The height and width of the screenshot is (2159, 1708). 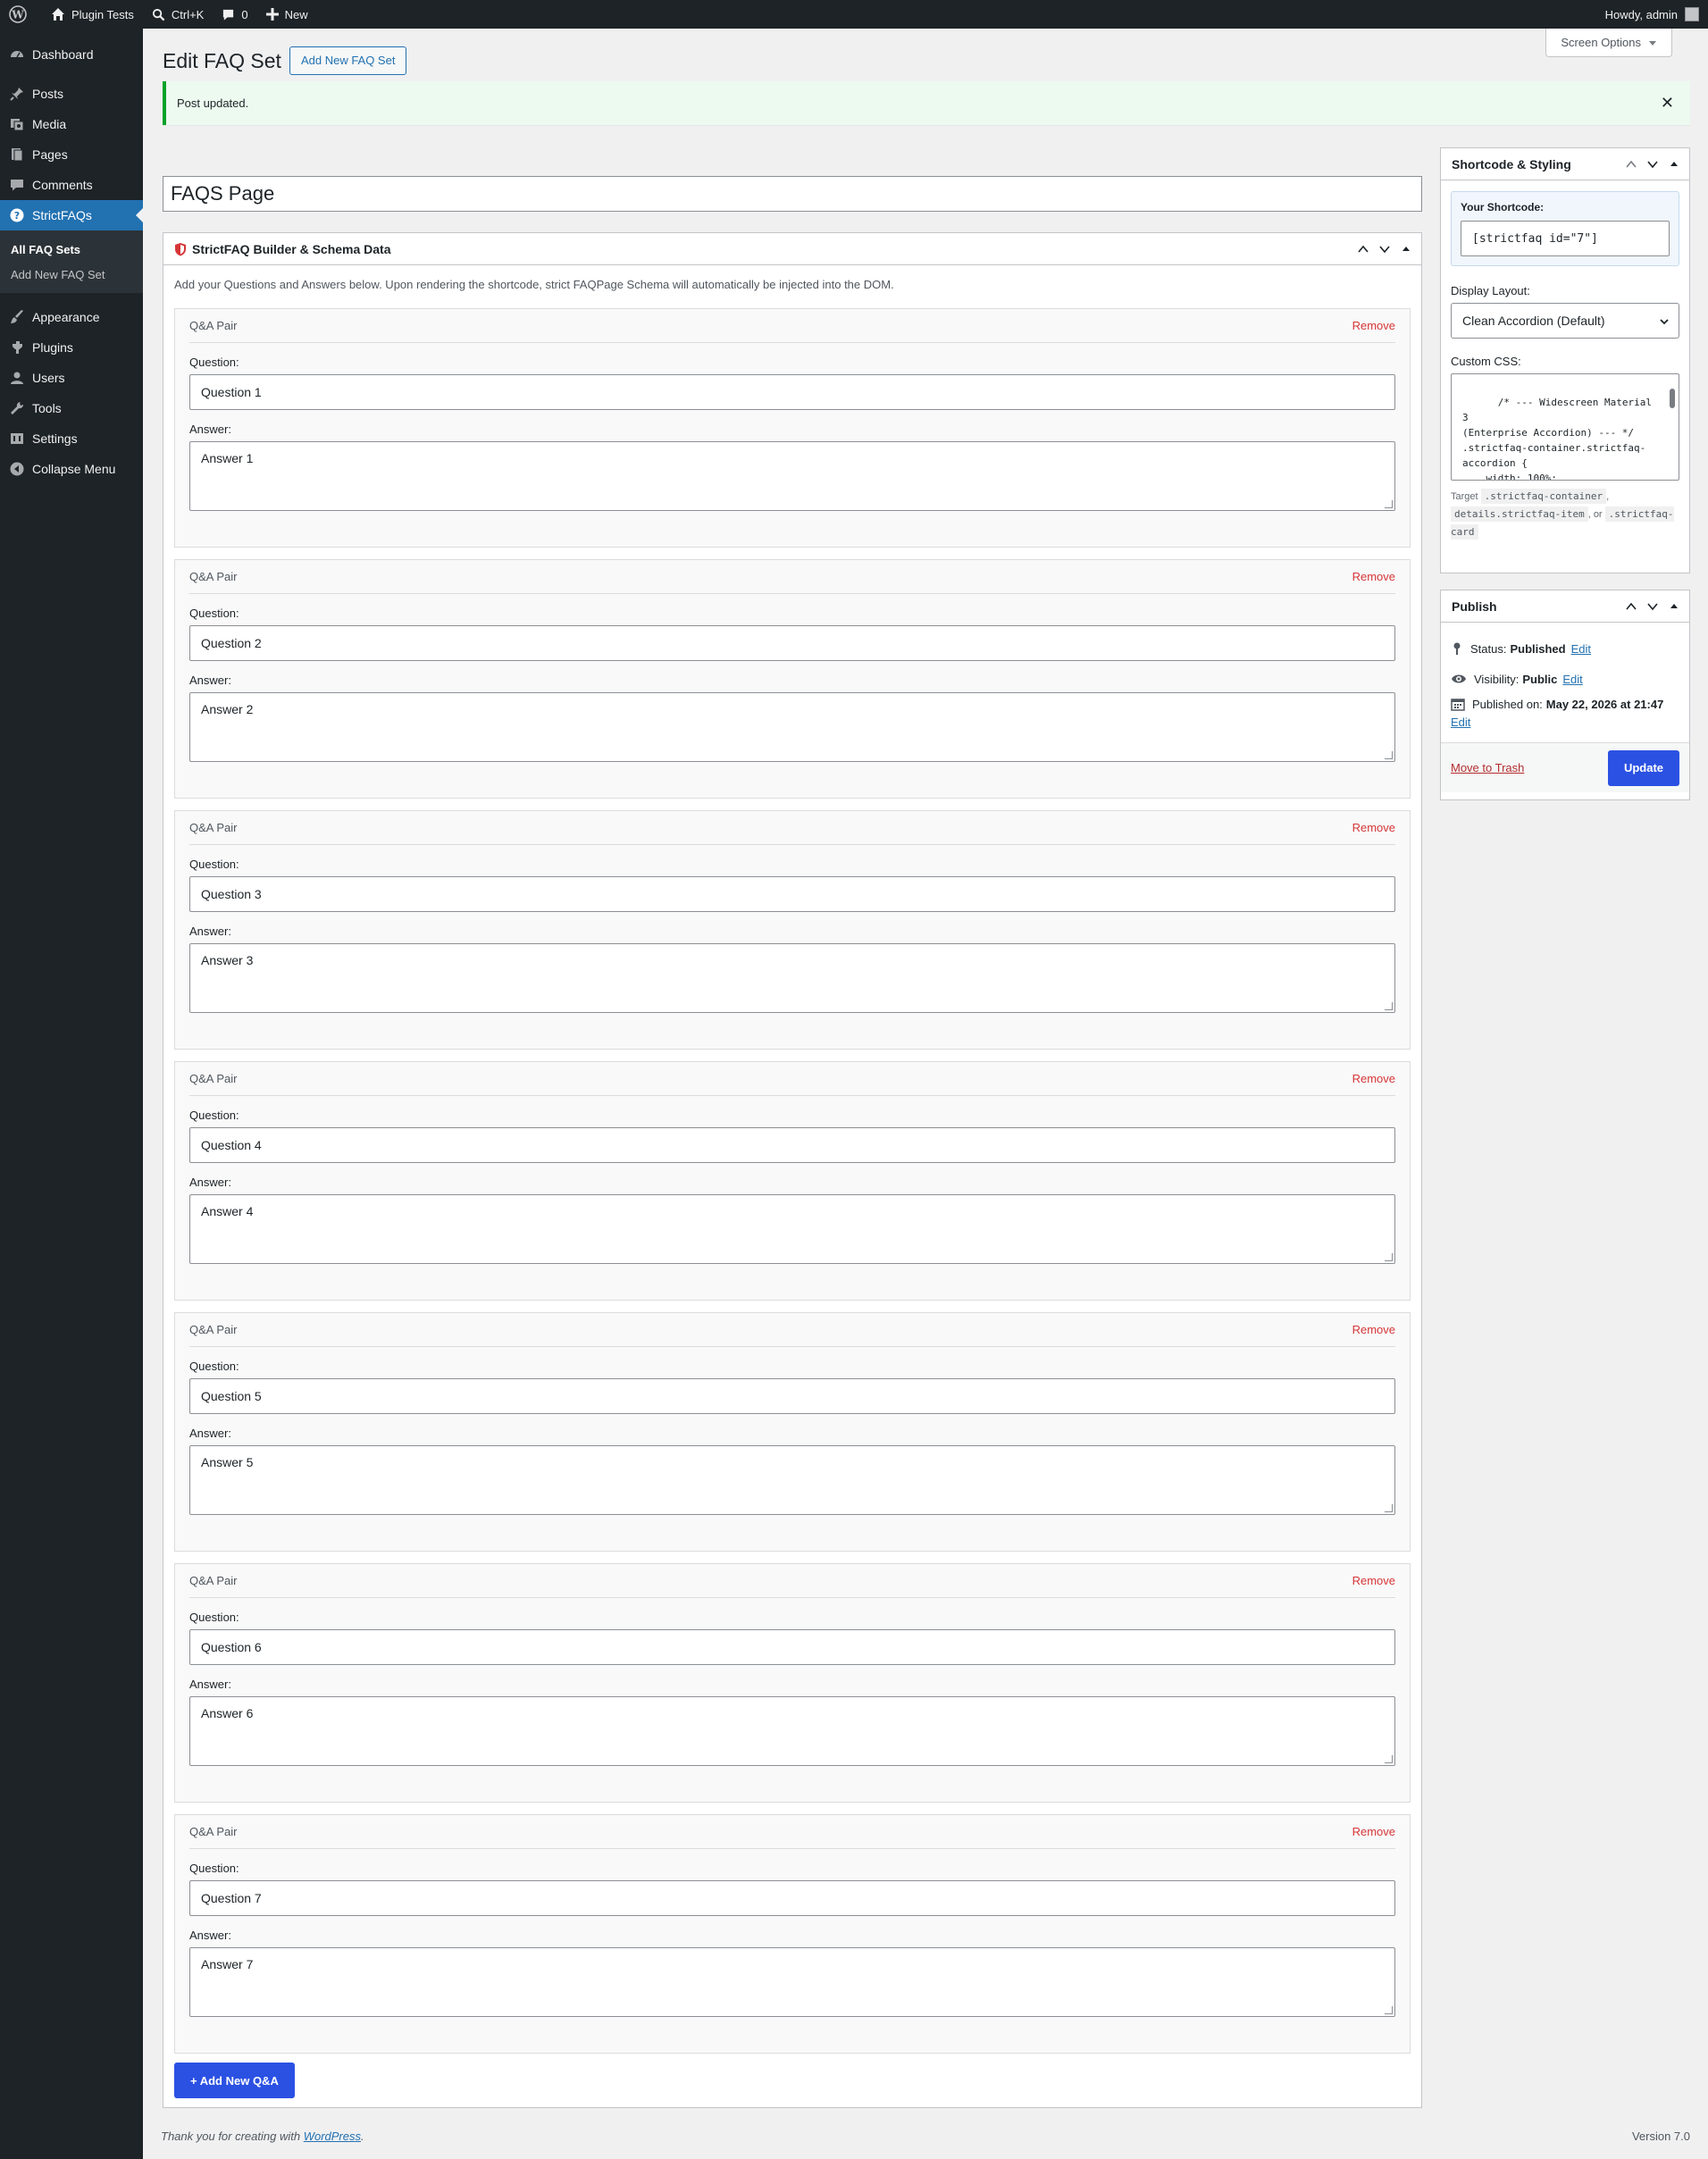 I want to click on footer-thanks: Thank you for creating with, so click(x=231, y=2136).